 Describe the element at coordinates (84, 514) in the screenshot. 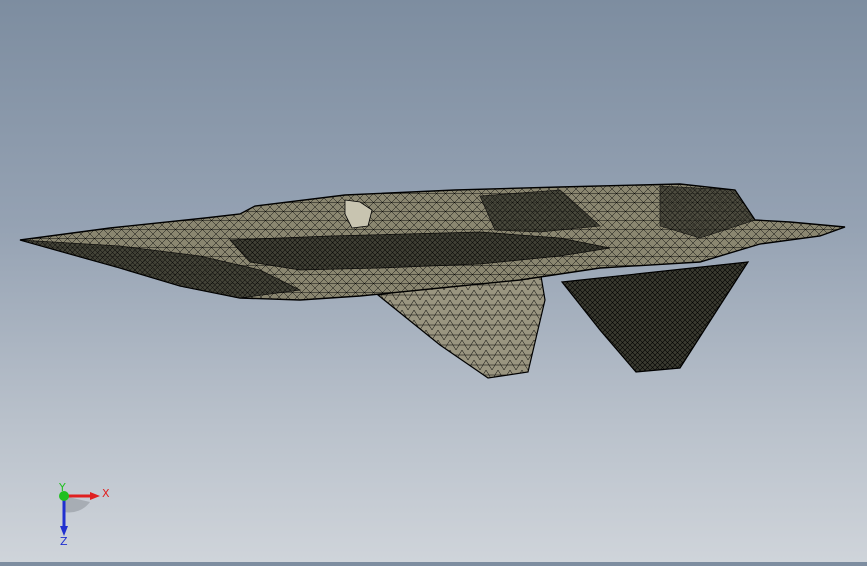

I see `coordinate-triad: X Z Y` at that location.